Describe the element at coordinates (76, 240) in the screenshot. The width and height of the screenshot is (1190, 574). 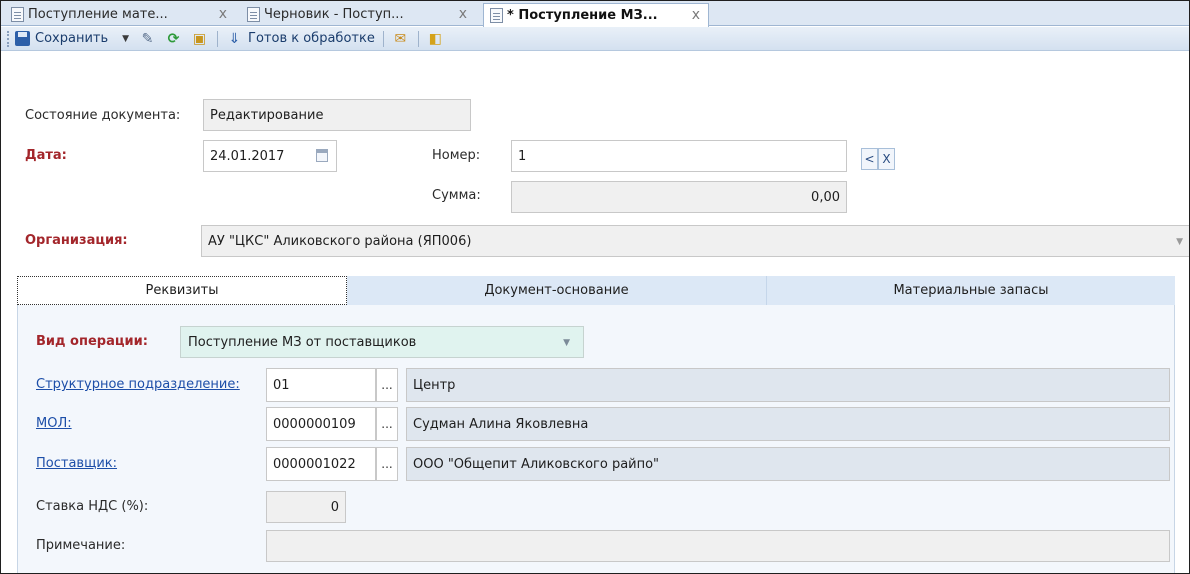
I see `organization-label: Организация:` at that location.